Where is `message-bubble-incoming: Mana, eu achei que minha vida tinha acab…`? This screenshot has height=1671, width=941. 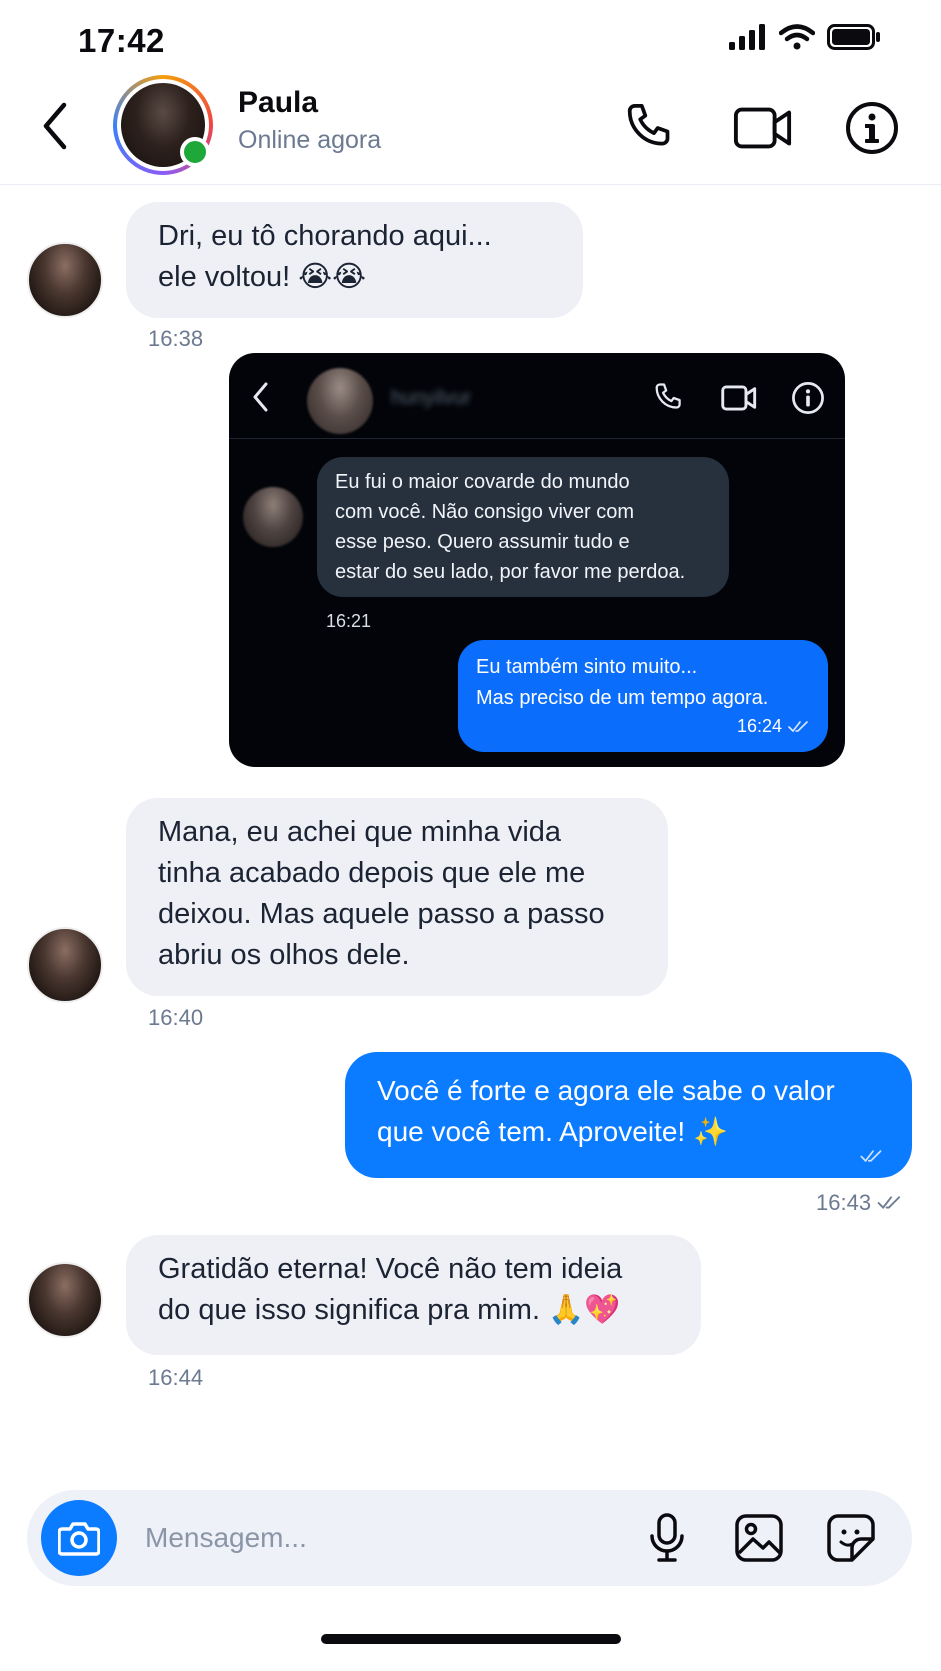
message-bubble-incoming: Mana, eu achei que minha vida tinha acab… is located at coordinates (397, 897).